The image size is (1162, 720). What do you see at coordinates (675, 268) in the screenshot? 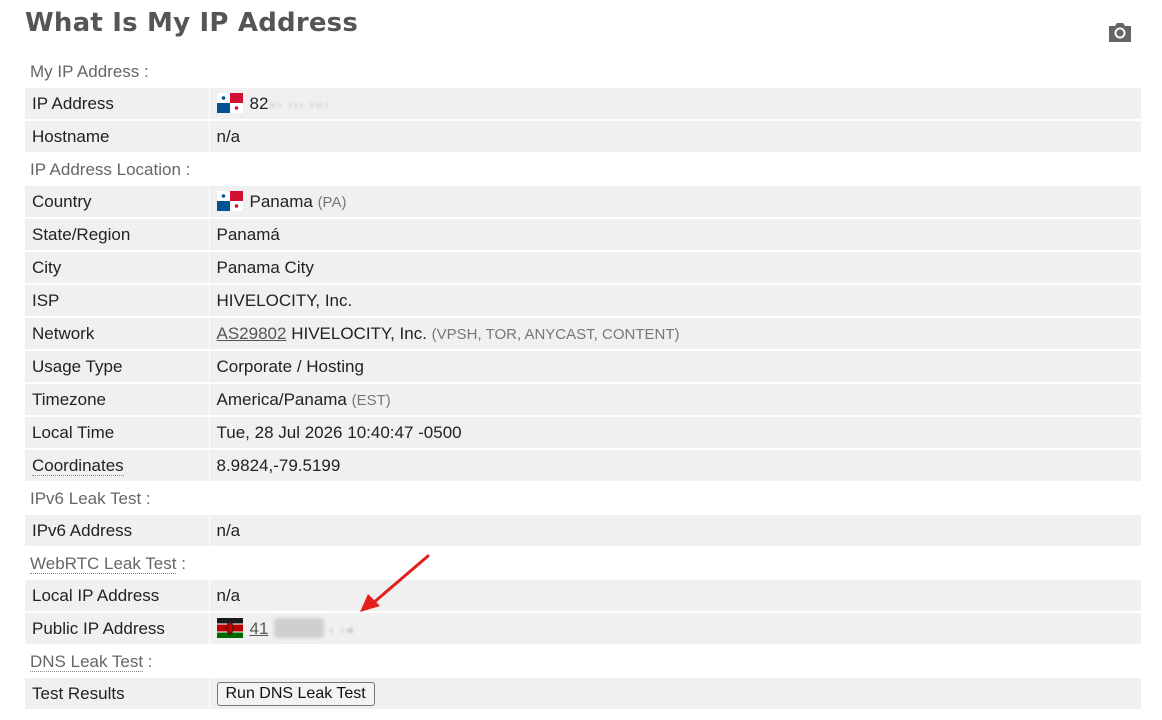
I see `row-value: Panama City` at bounding box center [675, 268].